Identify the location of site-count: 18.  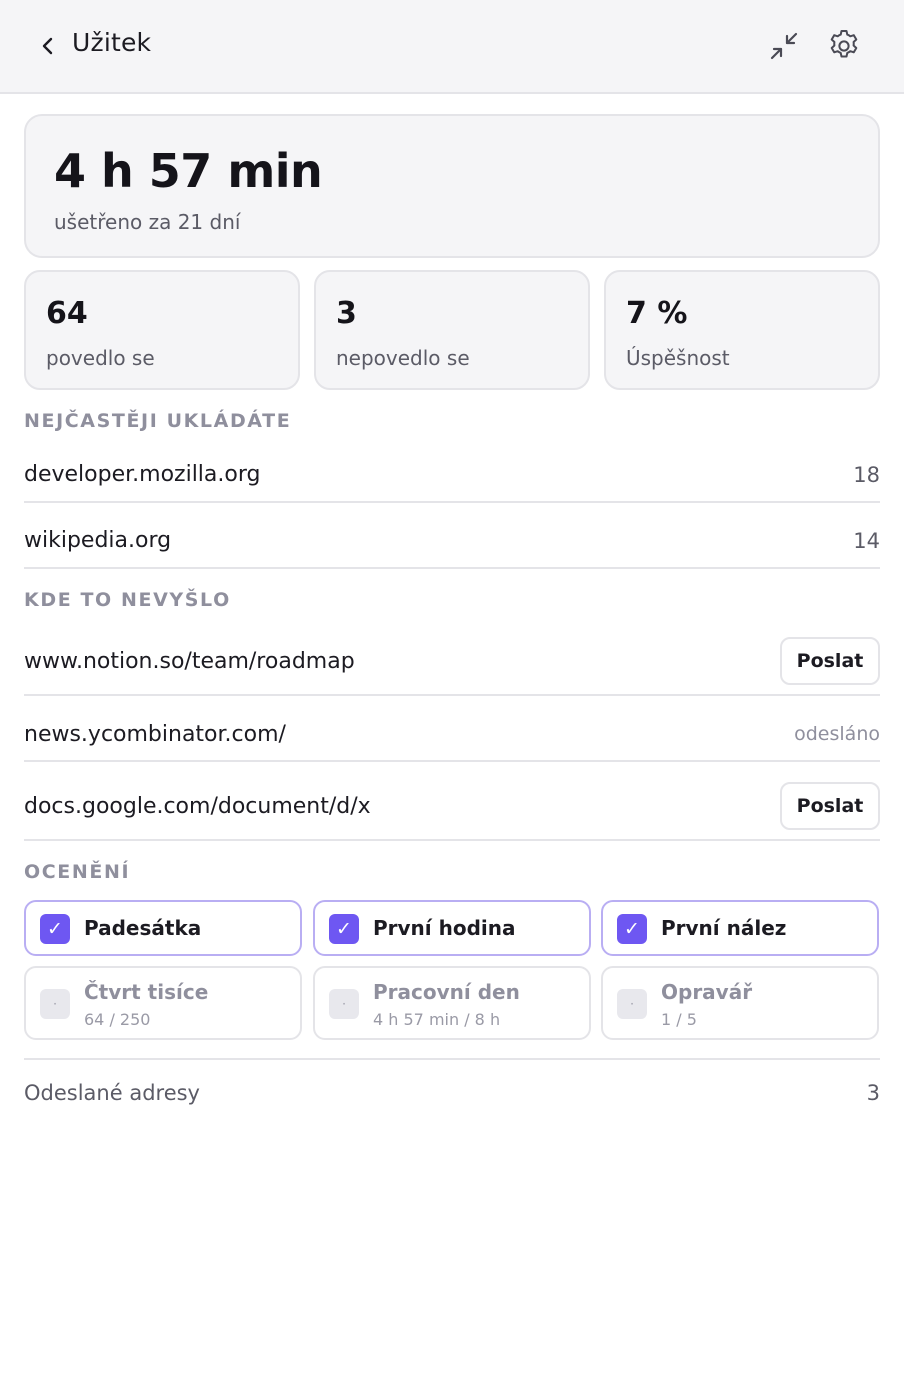
(866, 475).